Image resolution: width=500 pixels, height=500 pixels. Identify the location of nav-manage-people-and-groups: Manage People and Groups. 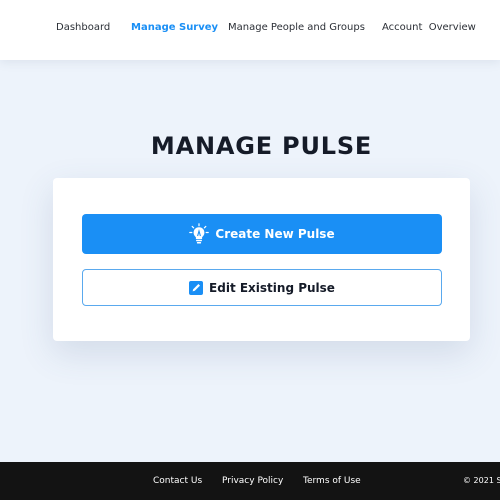
(296, 27).